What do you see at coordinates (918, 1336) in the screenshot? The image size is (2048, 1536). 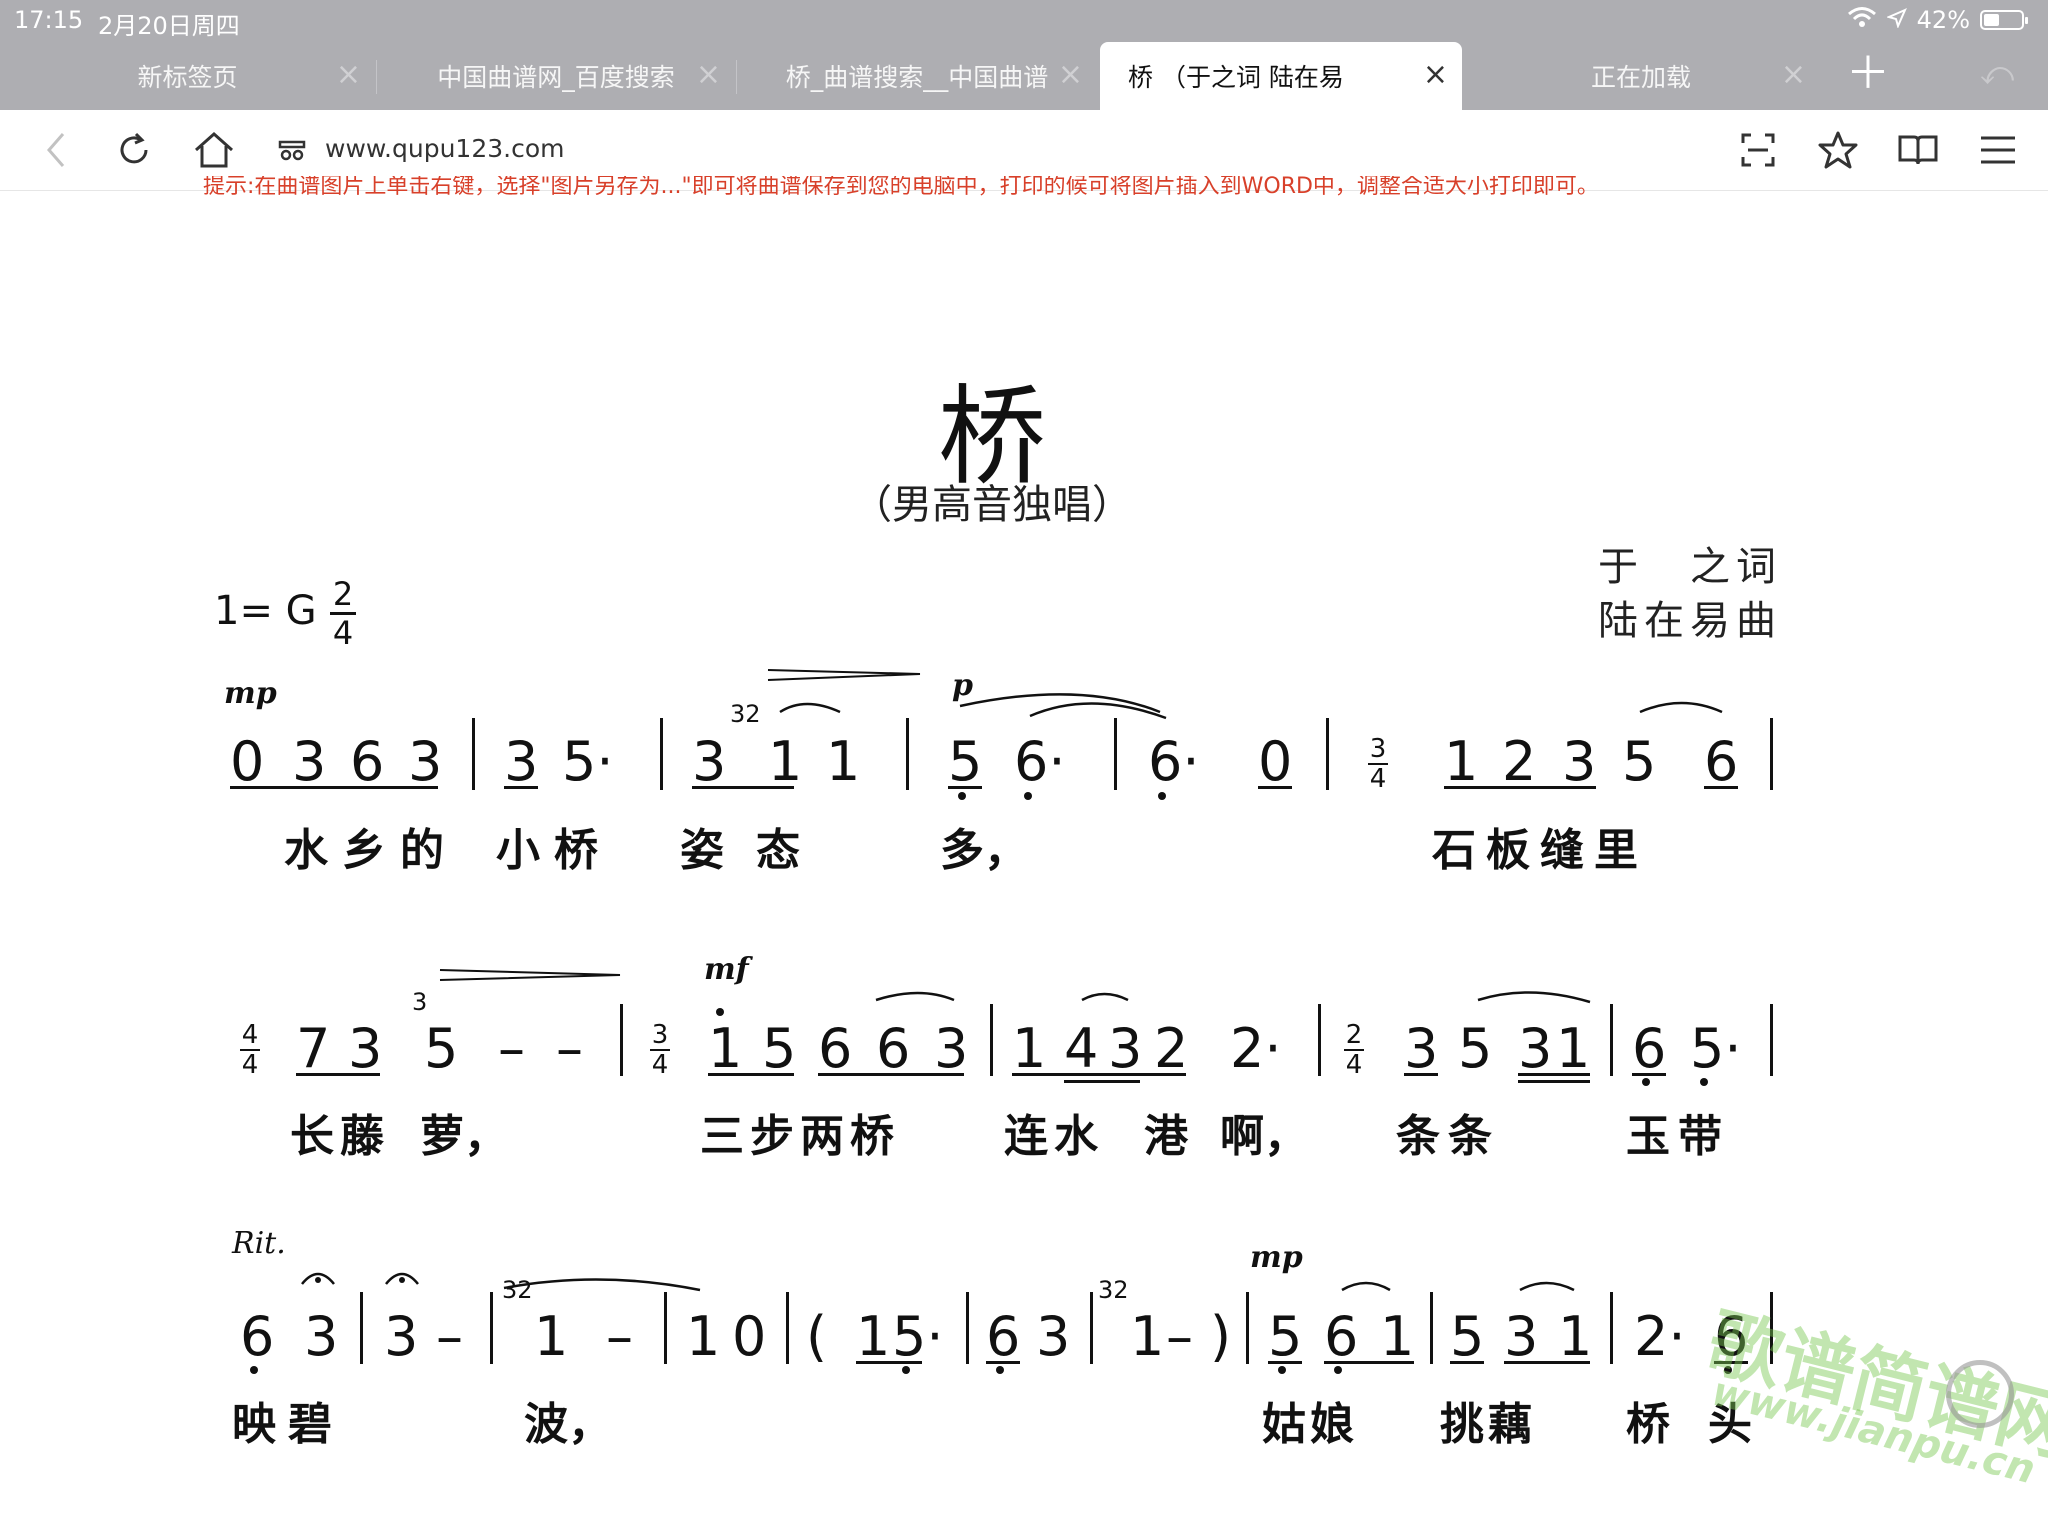 I see `note: 5·` at bounding box center [918, 1336].